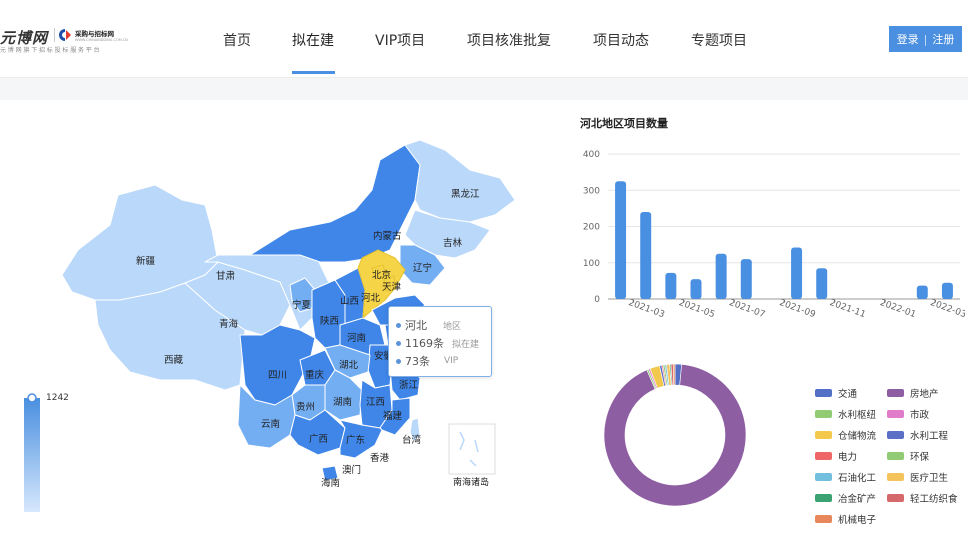 This screenshot has height=535, width=968. What do you see at coordinates (335, 203) in the screenshot?
I see `map-region-neimenggu` at bounding box center [335, 203].